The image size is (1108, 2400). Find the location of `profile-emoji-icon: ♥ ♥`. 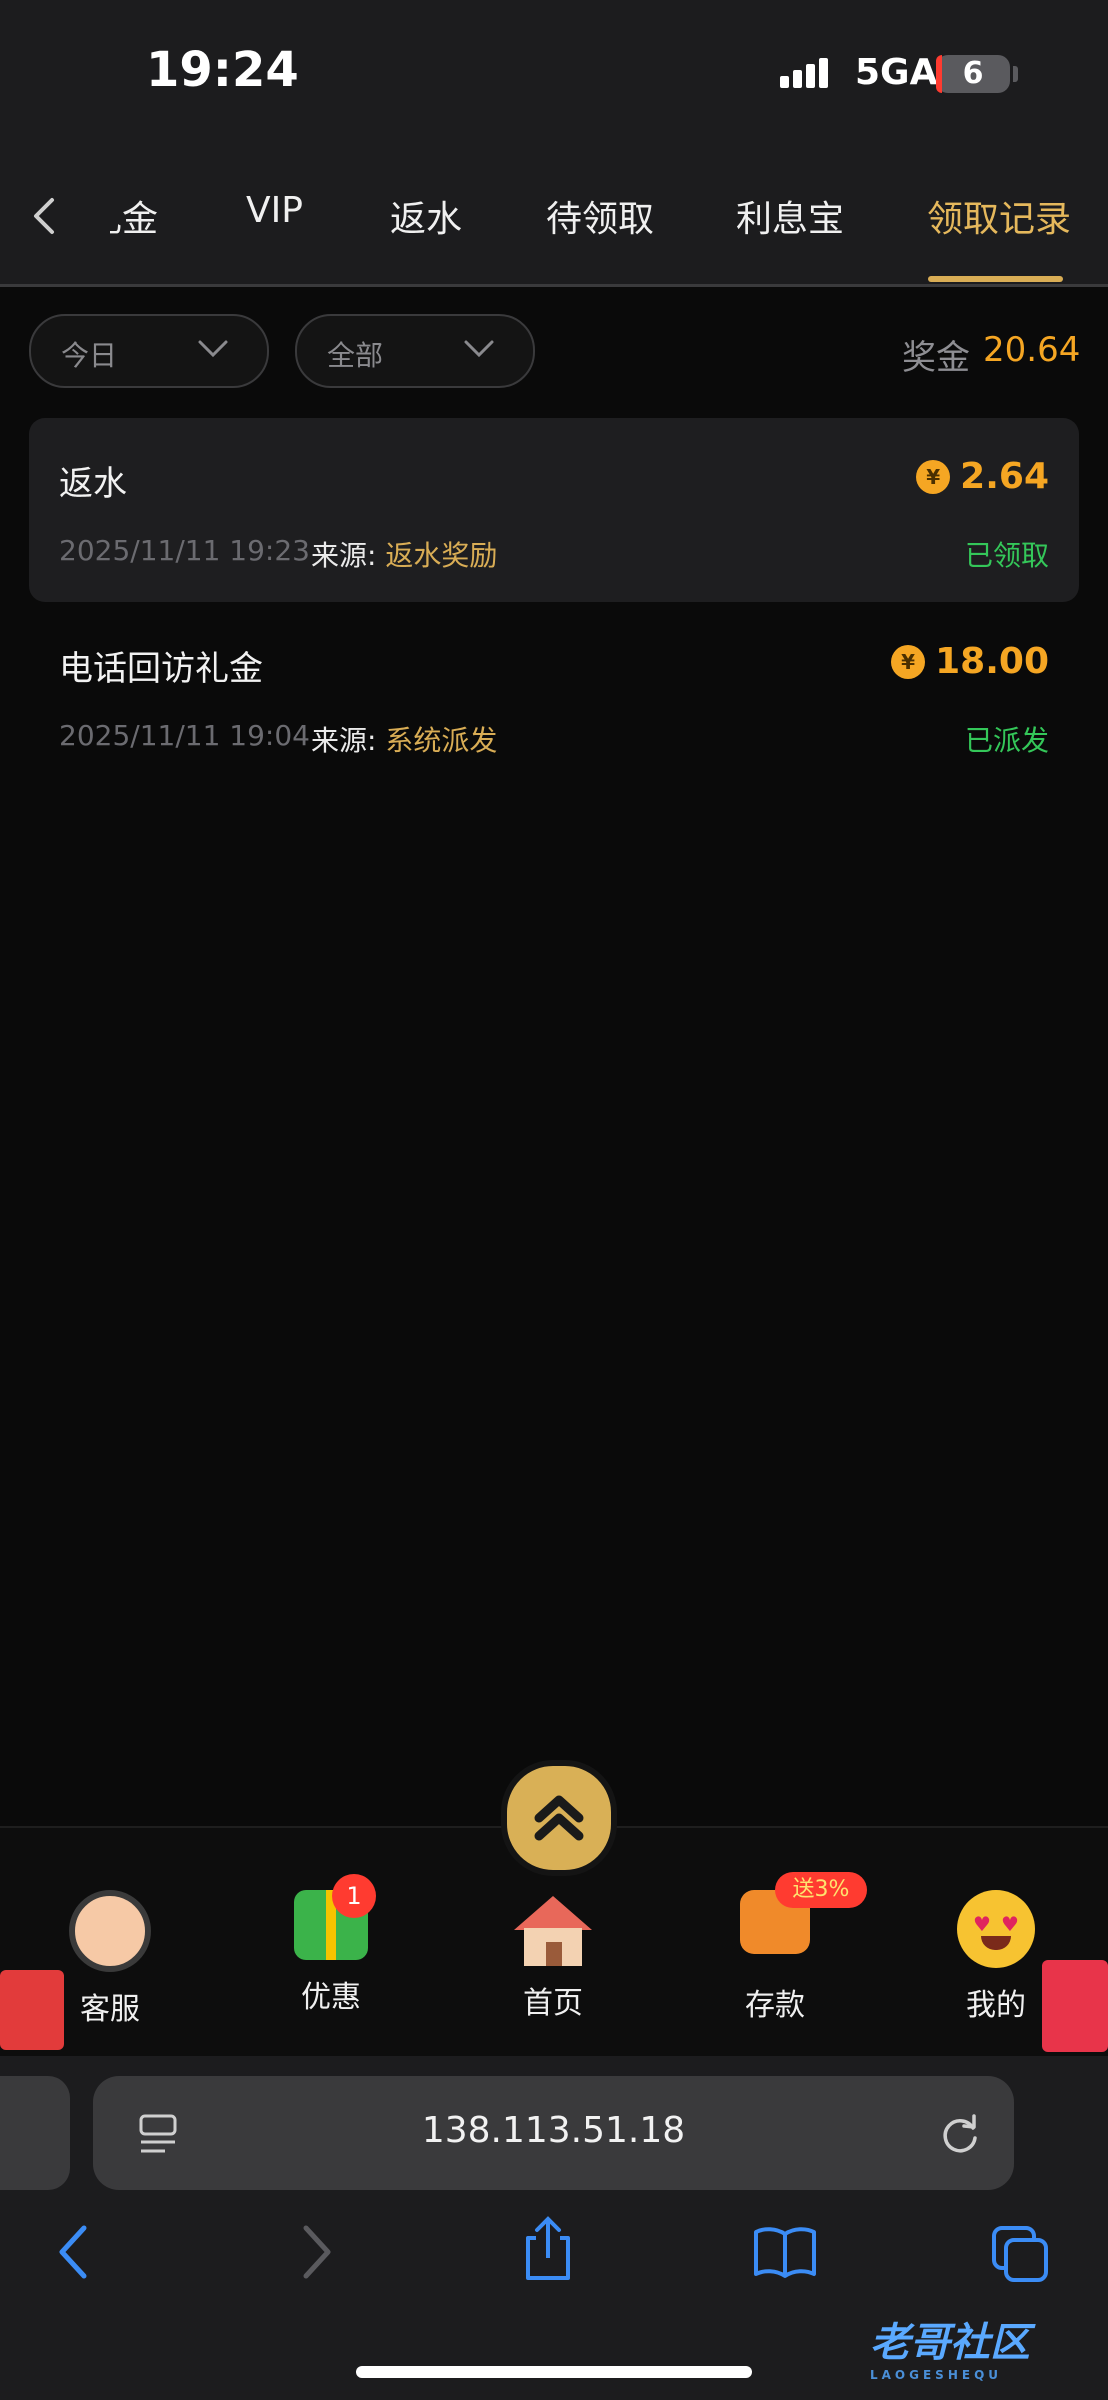

profile-emoji-icon: ♥ ♥ is located at coordinates (996, 1929).